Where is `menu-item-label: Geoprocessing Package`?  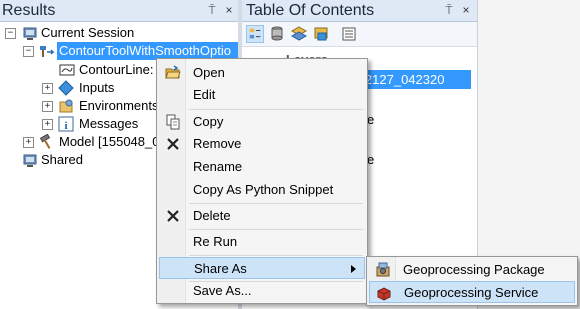
menu-item-label: Geoprocessing Package is located at coordinates (474, 269).